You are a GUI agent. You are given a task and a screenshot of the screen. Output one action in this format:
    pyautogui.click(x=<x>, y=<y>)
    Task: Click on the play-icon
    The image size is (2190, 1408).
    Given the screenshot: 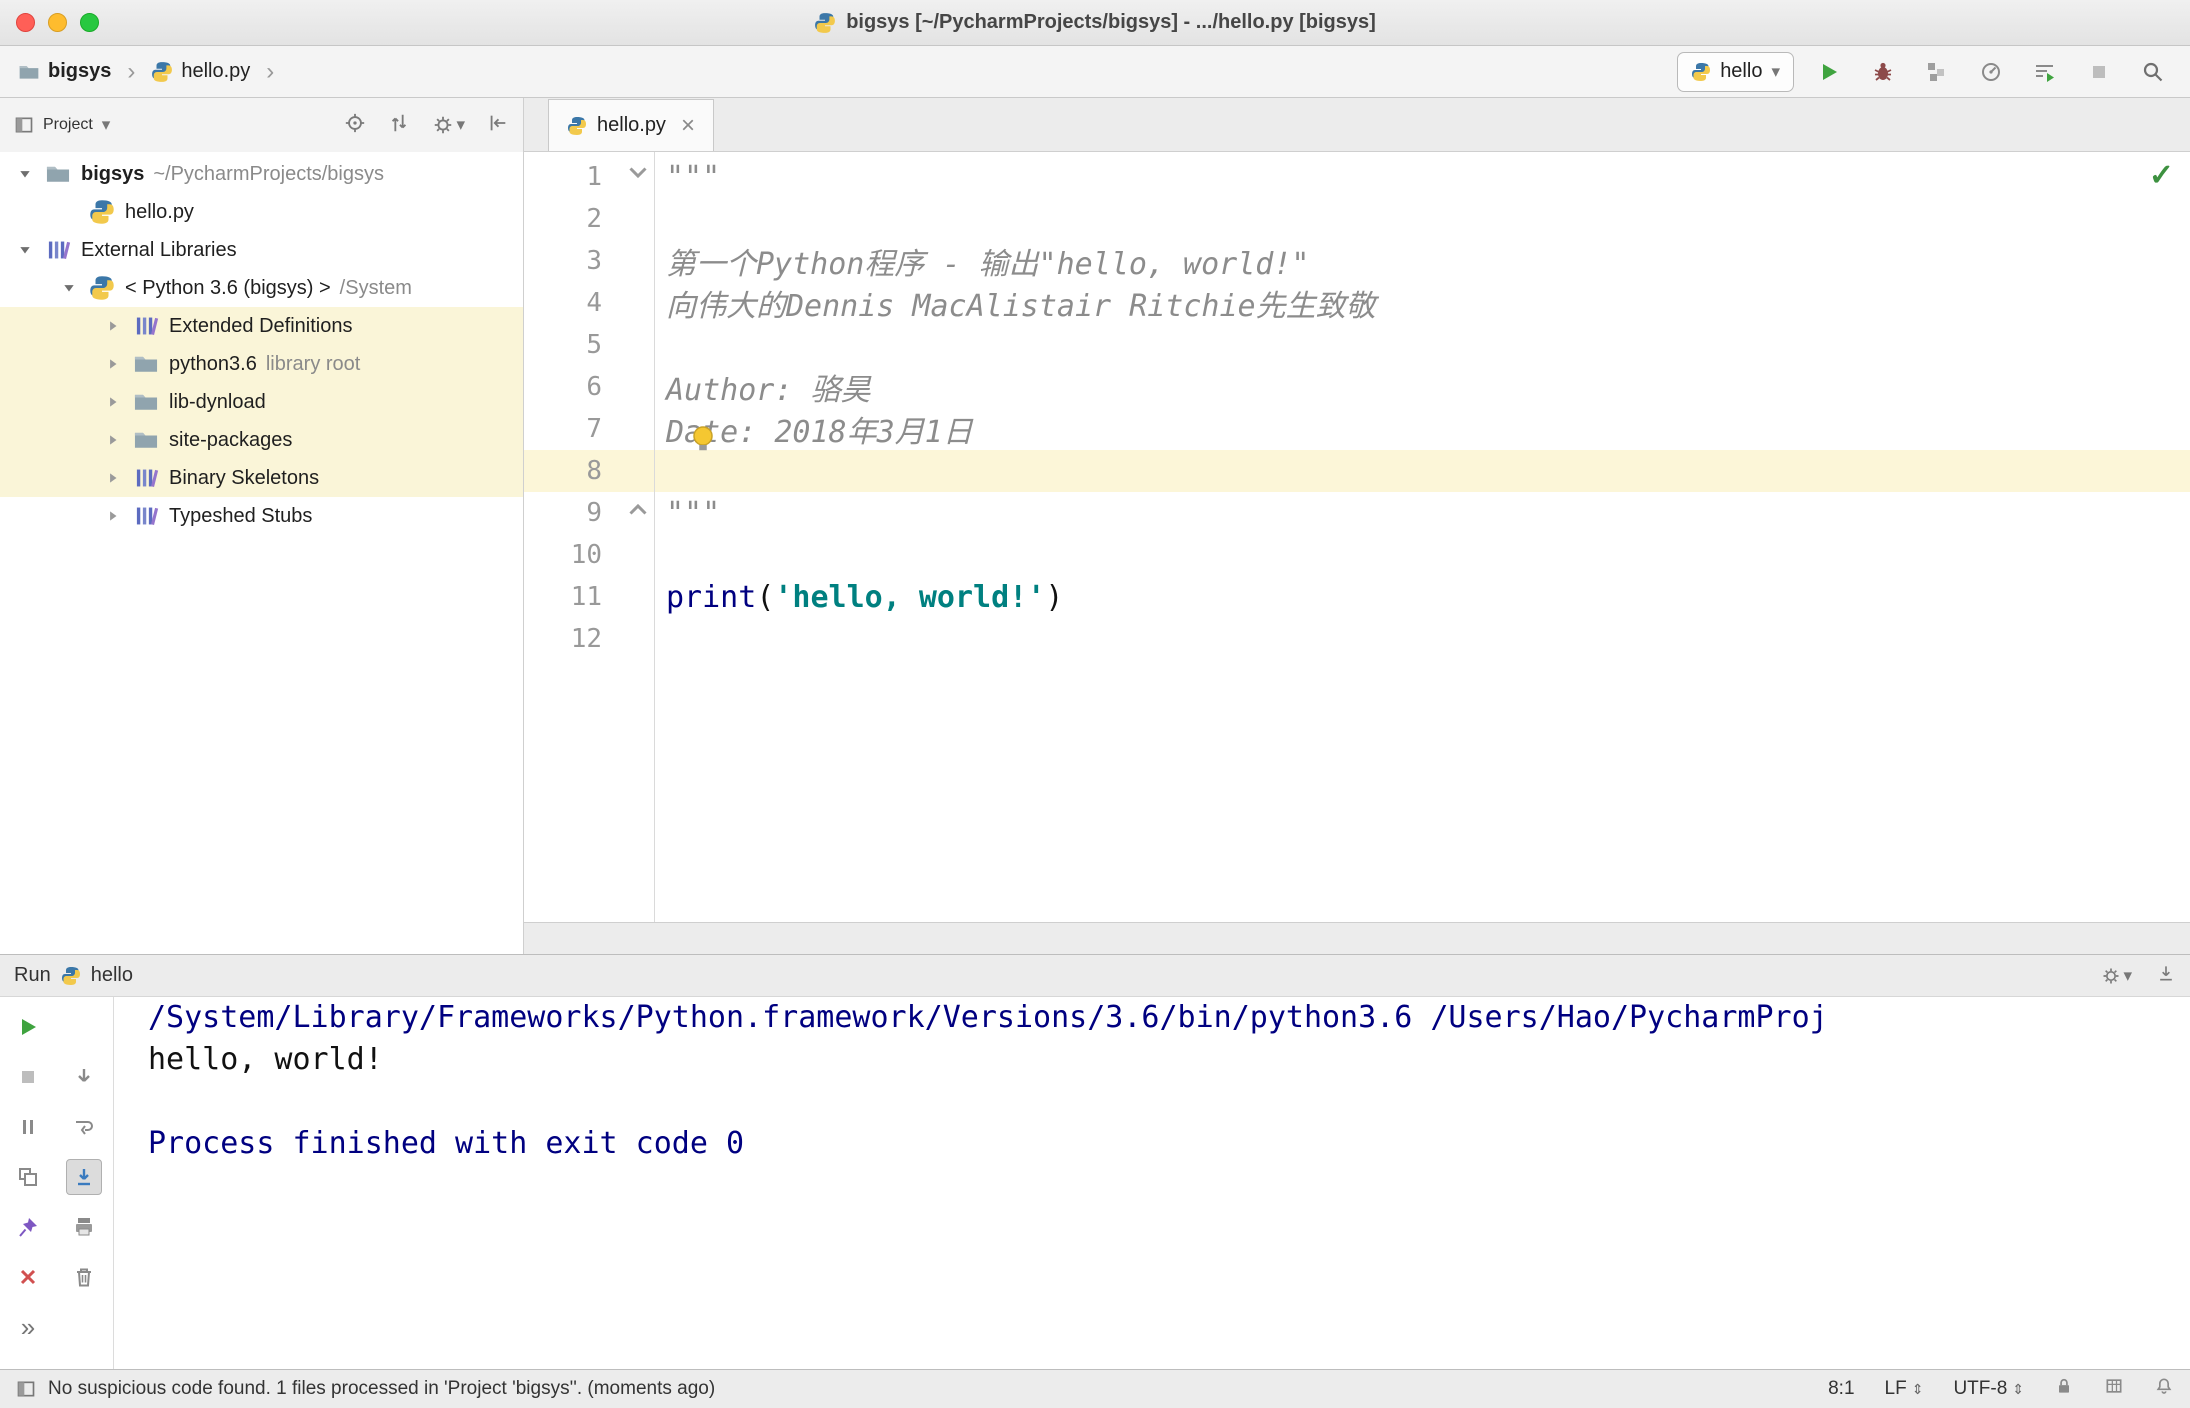 What is the action you would take?
    pyautogui.click(x=1829, y=72)
    